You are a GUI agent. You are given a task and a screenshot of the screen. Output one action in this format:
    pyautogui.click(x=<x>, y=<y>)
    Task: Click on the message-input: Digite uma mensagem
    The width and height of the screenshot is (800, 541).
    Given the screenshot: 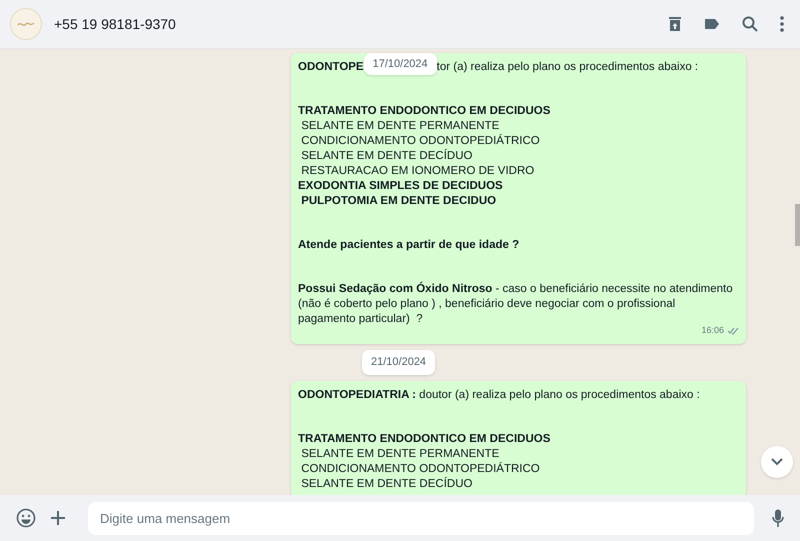 What is the action you would take?
    pyautogui.click(x=421, y=518)
    